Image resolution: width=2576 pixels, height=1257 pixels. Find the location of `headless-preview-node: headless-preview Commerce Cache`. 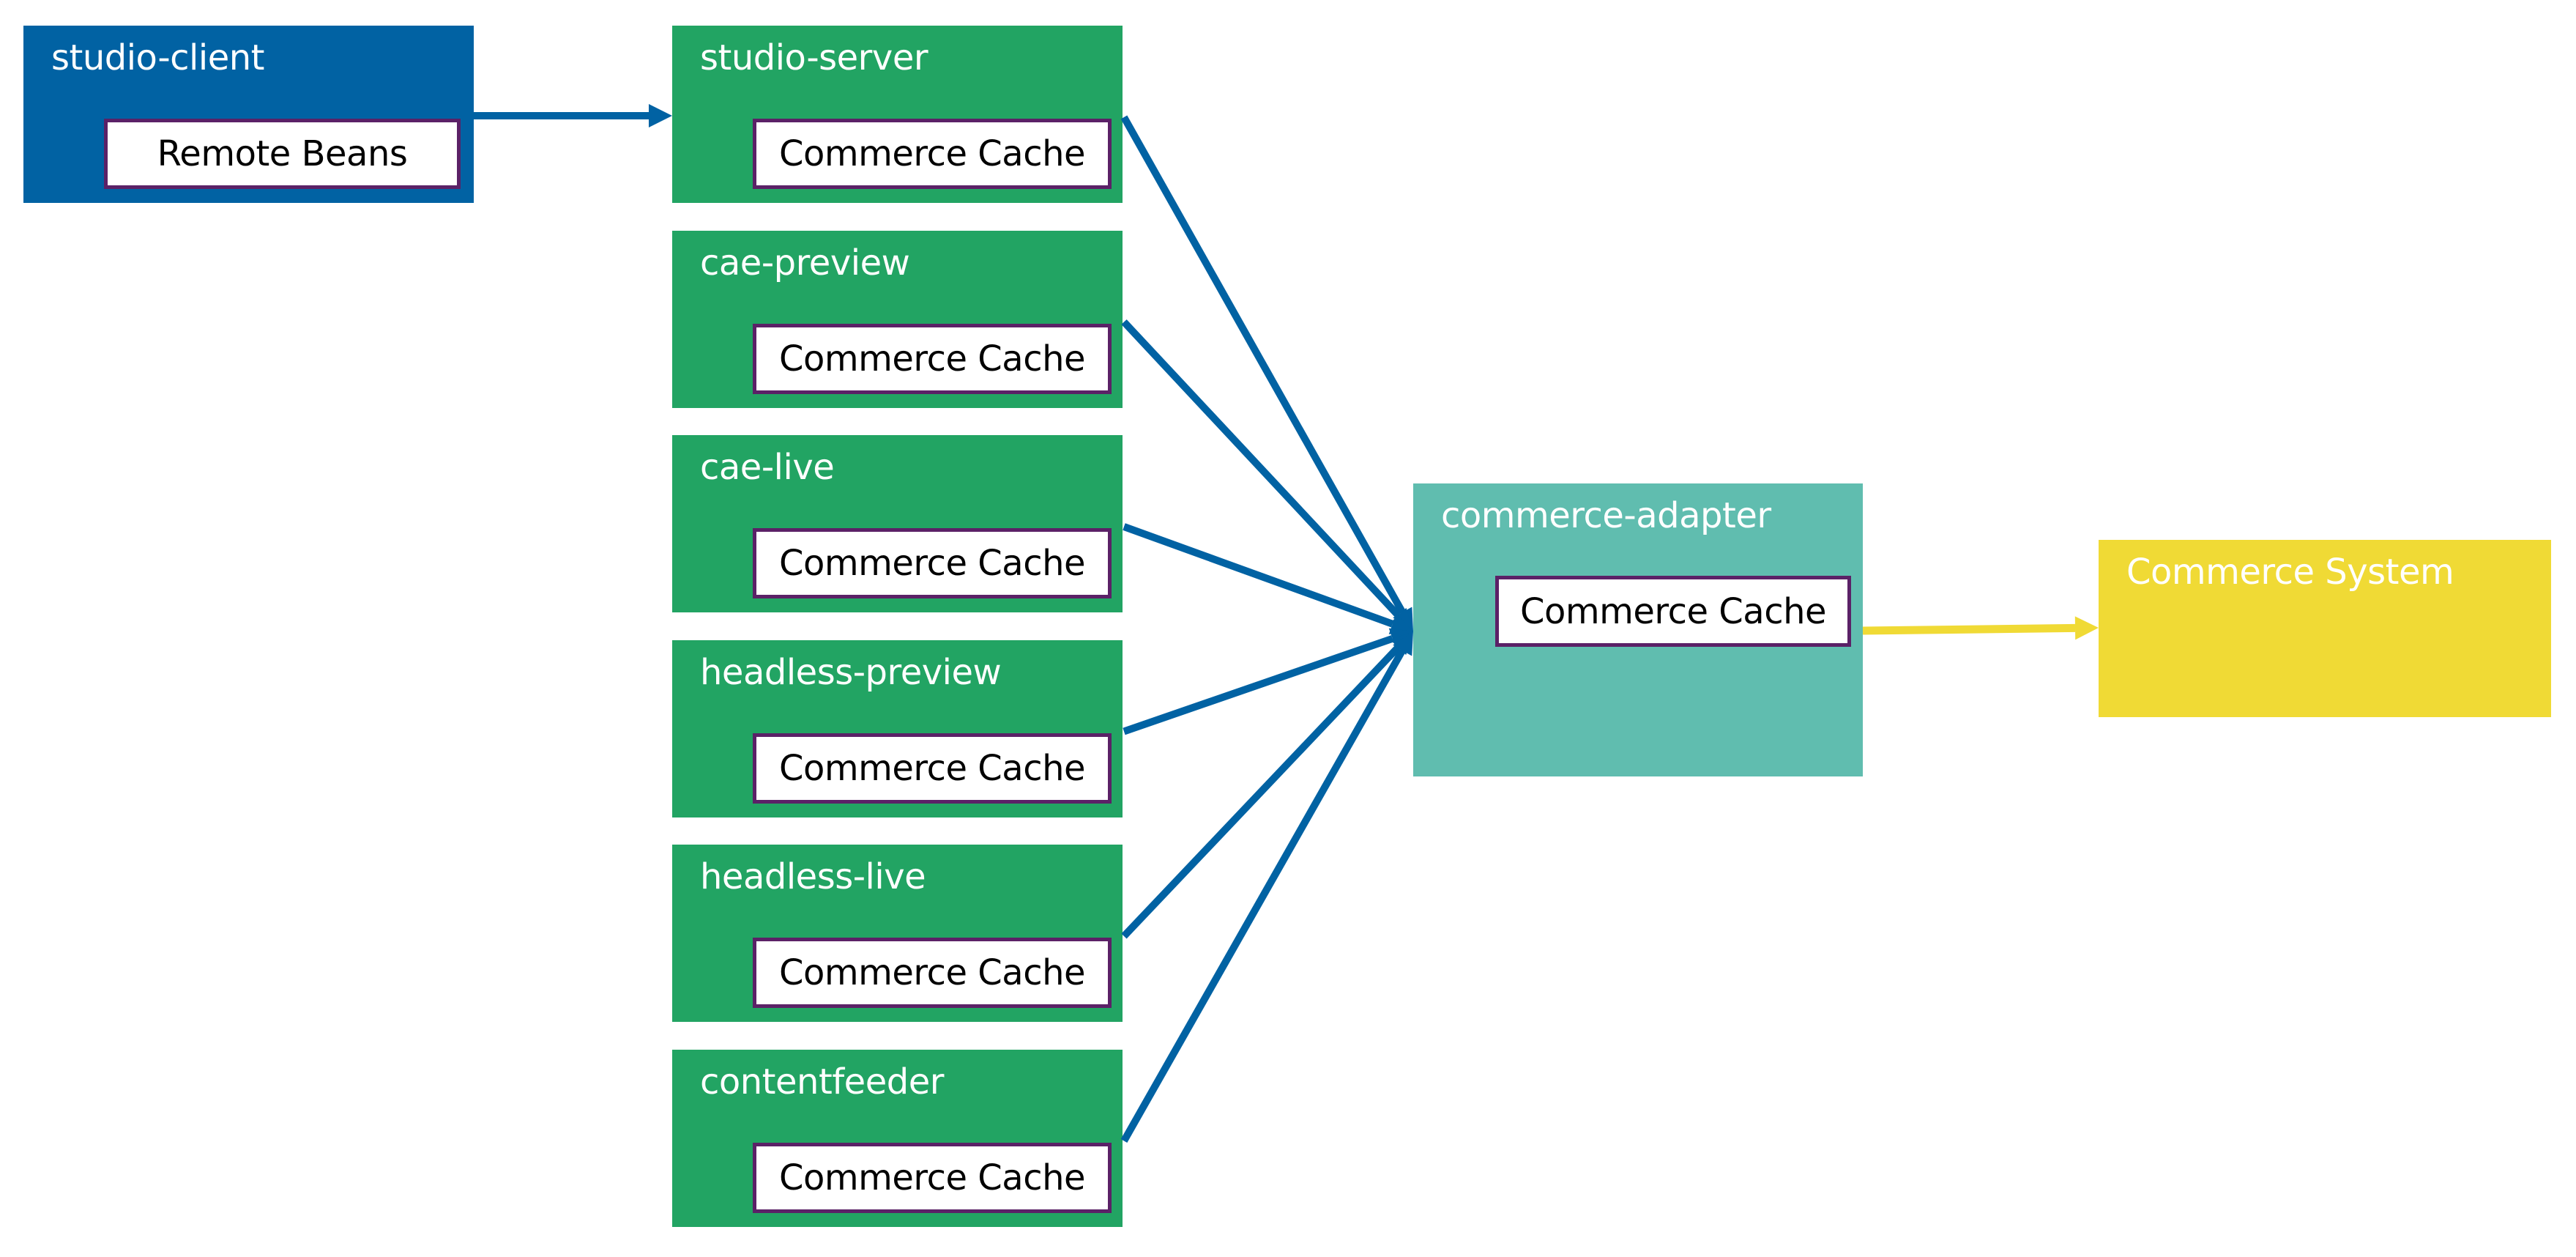

headless-preview-node: headless-preview Commerce Cache is located at coordinates (897, 728).